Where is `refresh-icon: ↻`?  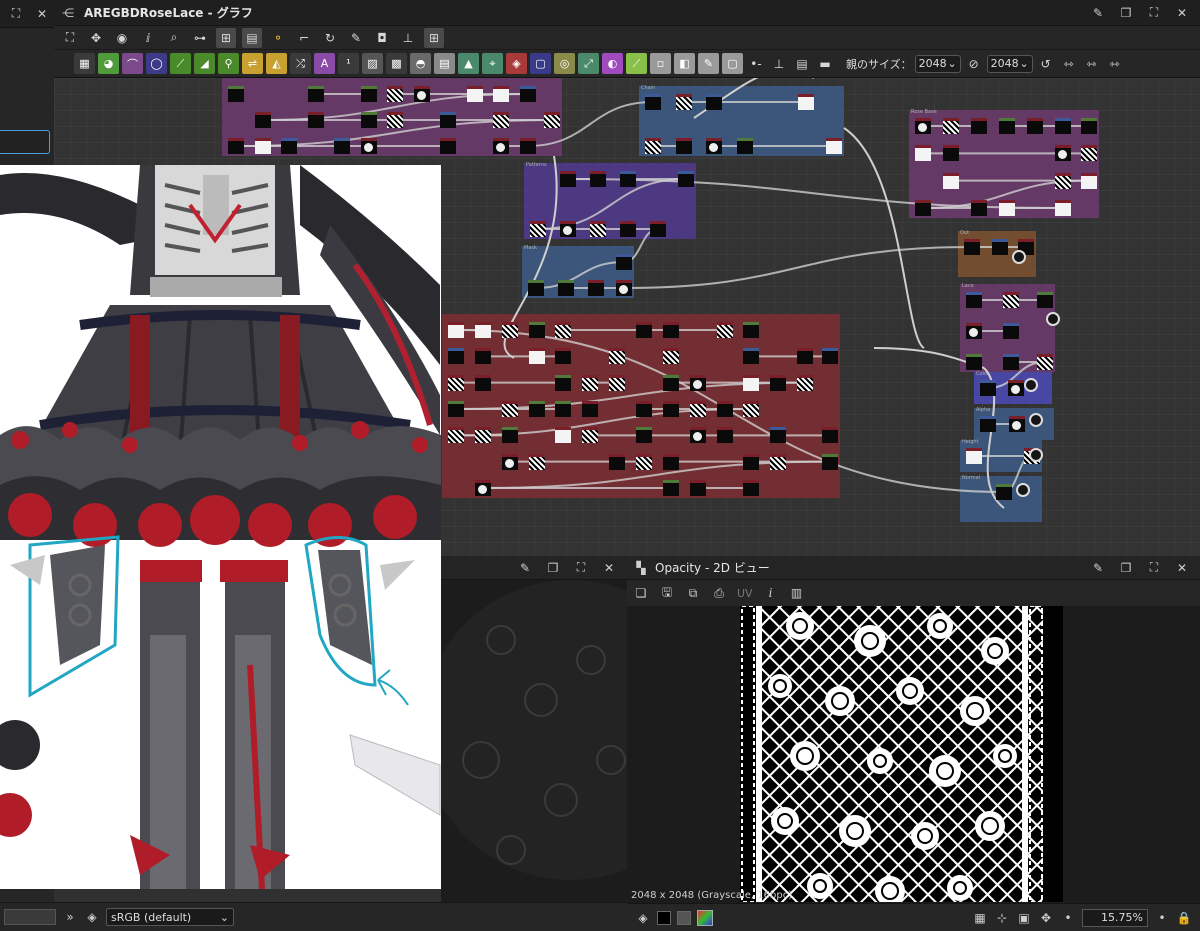
refresh-icon: ↻ is located at coordinates (330, 38).